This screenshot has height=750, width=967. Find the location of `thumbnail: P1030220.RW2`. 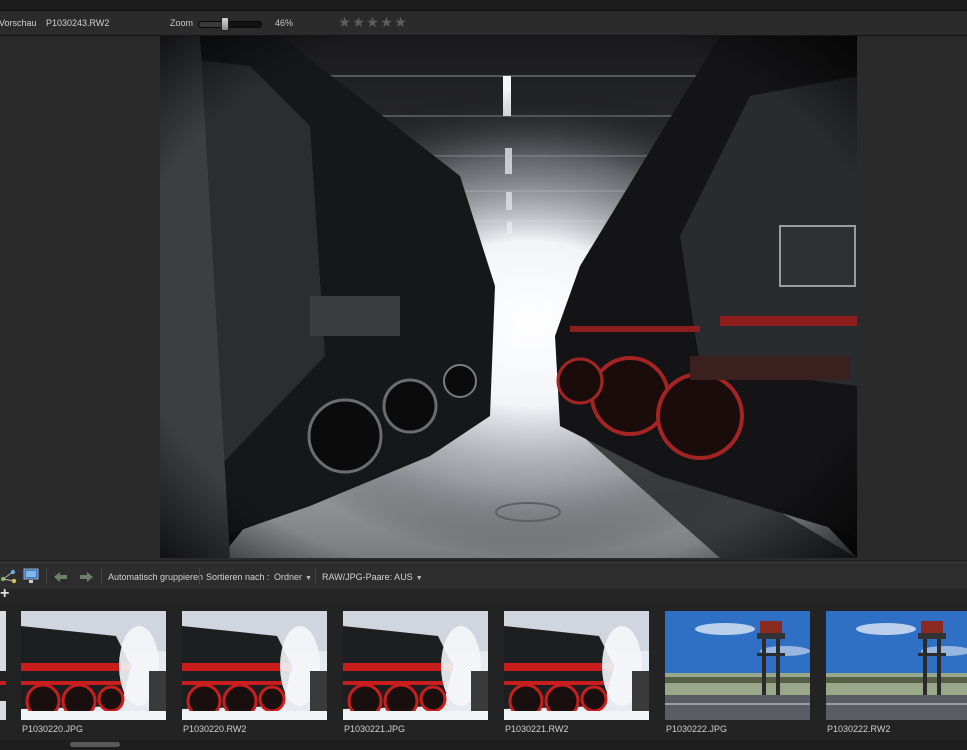

thumbnail: P1030220.RW2 is located at coordinates (254, 672).